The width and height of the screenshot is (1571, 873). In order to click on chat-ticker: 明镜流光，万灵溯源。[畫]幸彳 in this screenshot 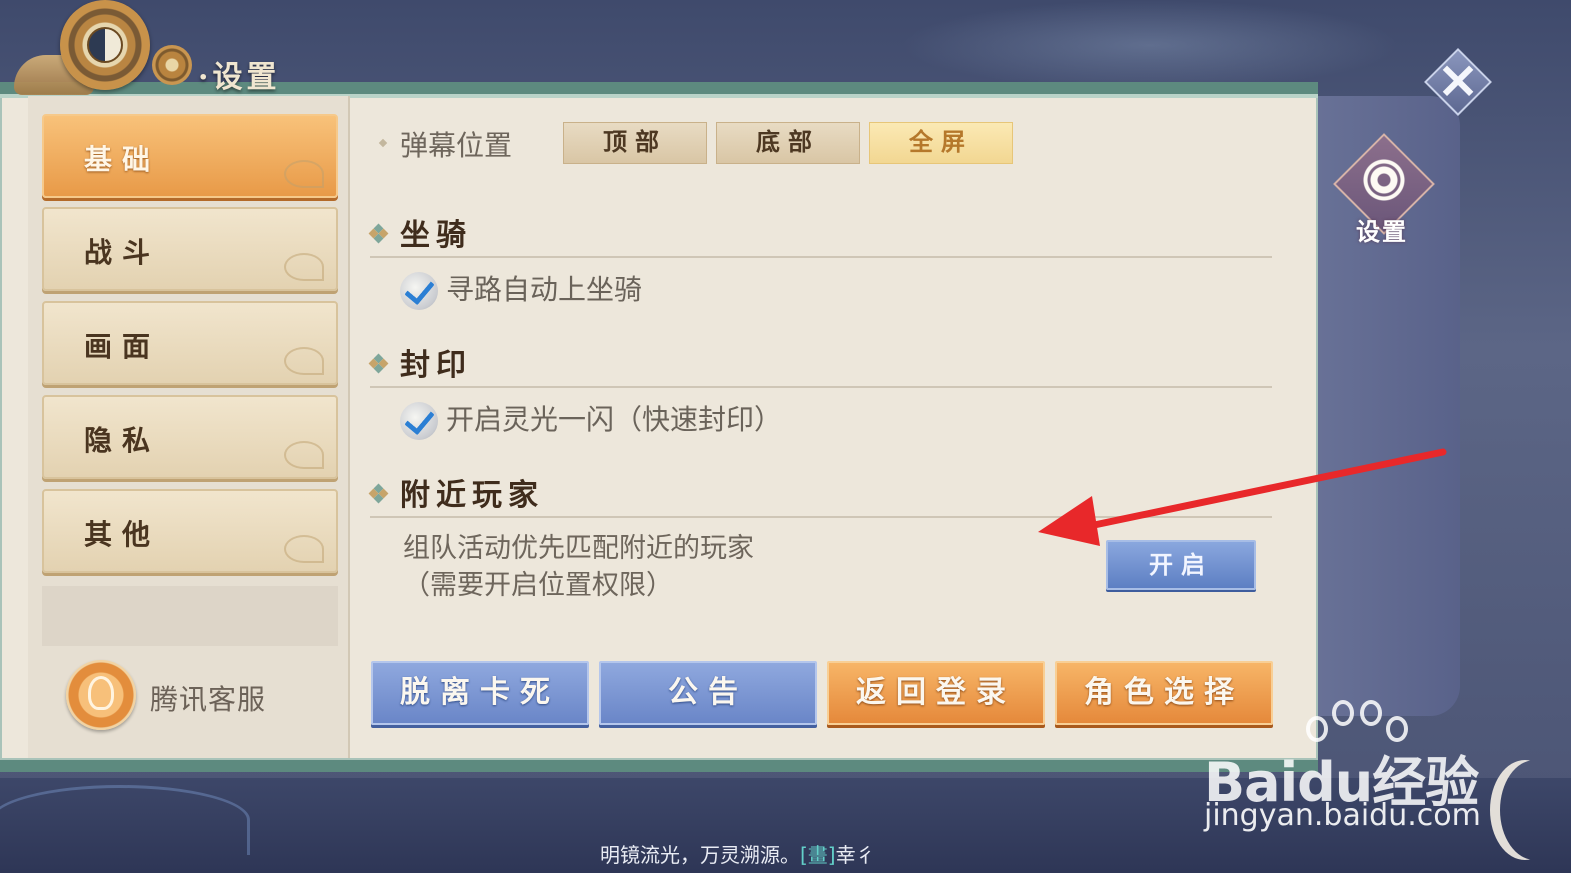, I will do `click(795, 855)`.